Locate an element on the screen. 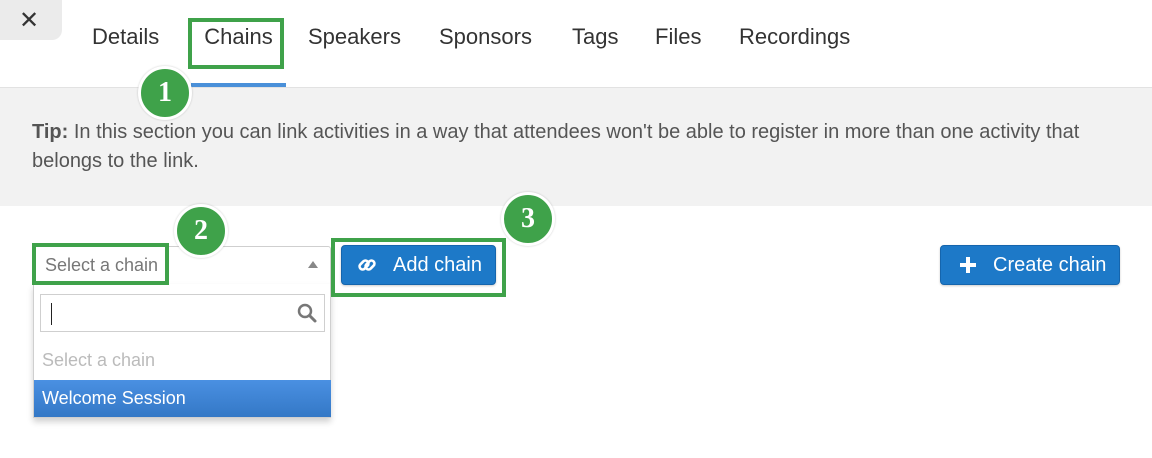 Image resolution: width=1152 pixels, height=458 pixels. create-chain-button: Create chain is located at coordinates (1030, 265).